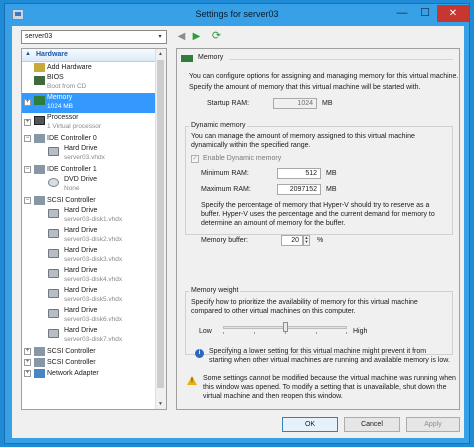  Describe the element at coordinates (39, 80) in the screenshot. I see `bios-chip-icon` at that location.